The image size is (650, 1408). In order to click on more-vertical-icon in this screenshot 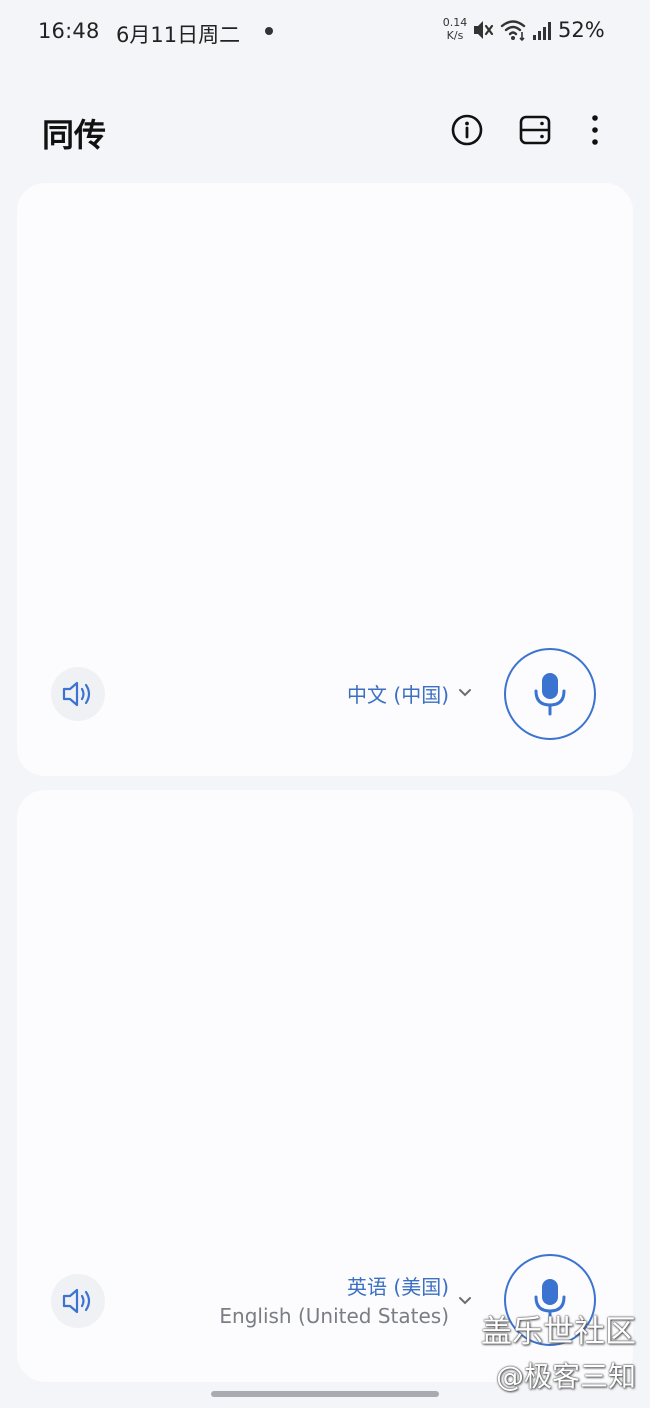, I will do `click(595, 130)`.